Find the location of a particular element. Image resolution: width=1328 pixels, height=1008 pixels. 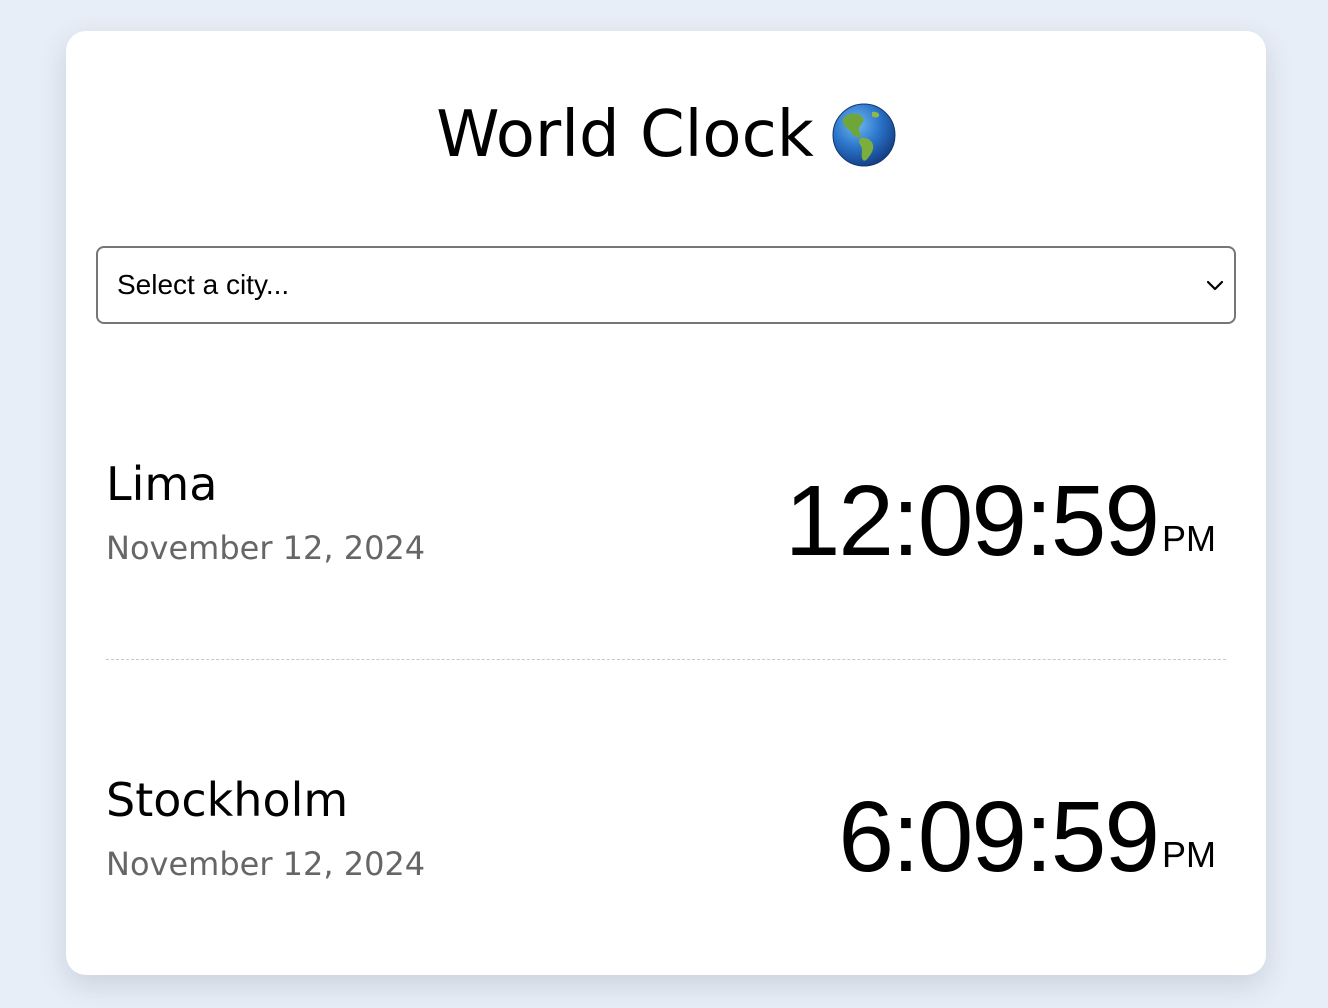

city-name: Lima is located at coordinates (162, 484).